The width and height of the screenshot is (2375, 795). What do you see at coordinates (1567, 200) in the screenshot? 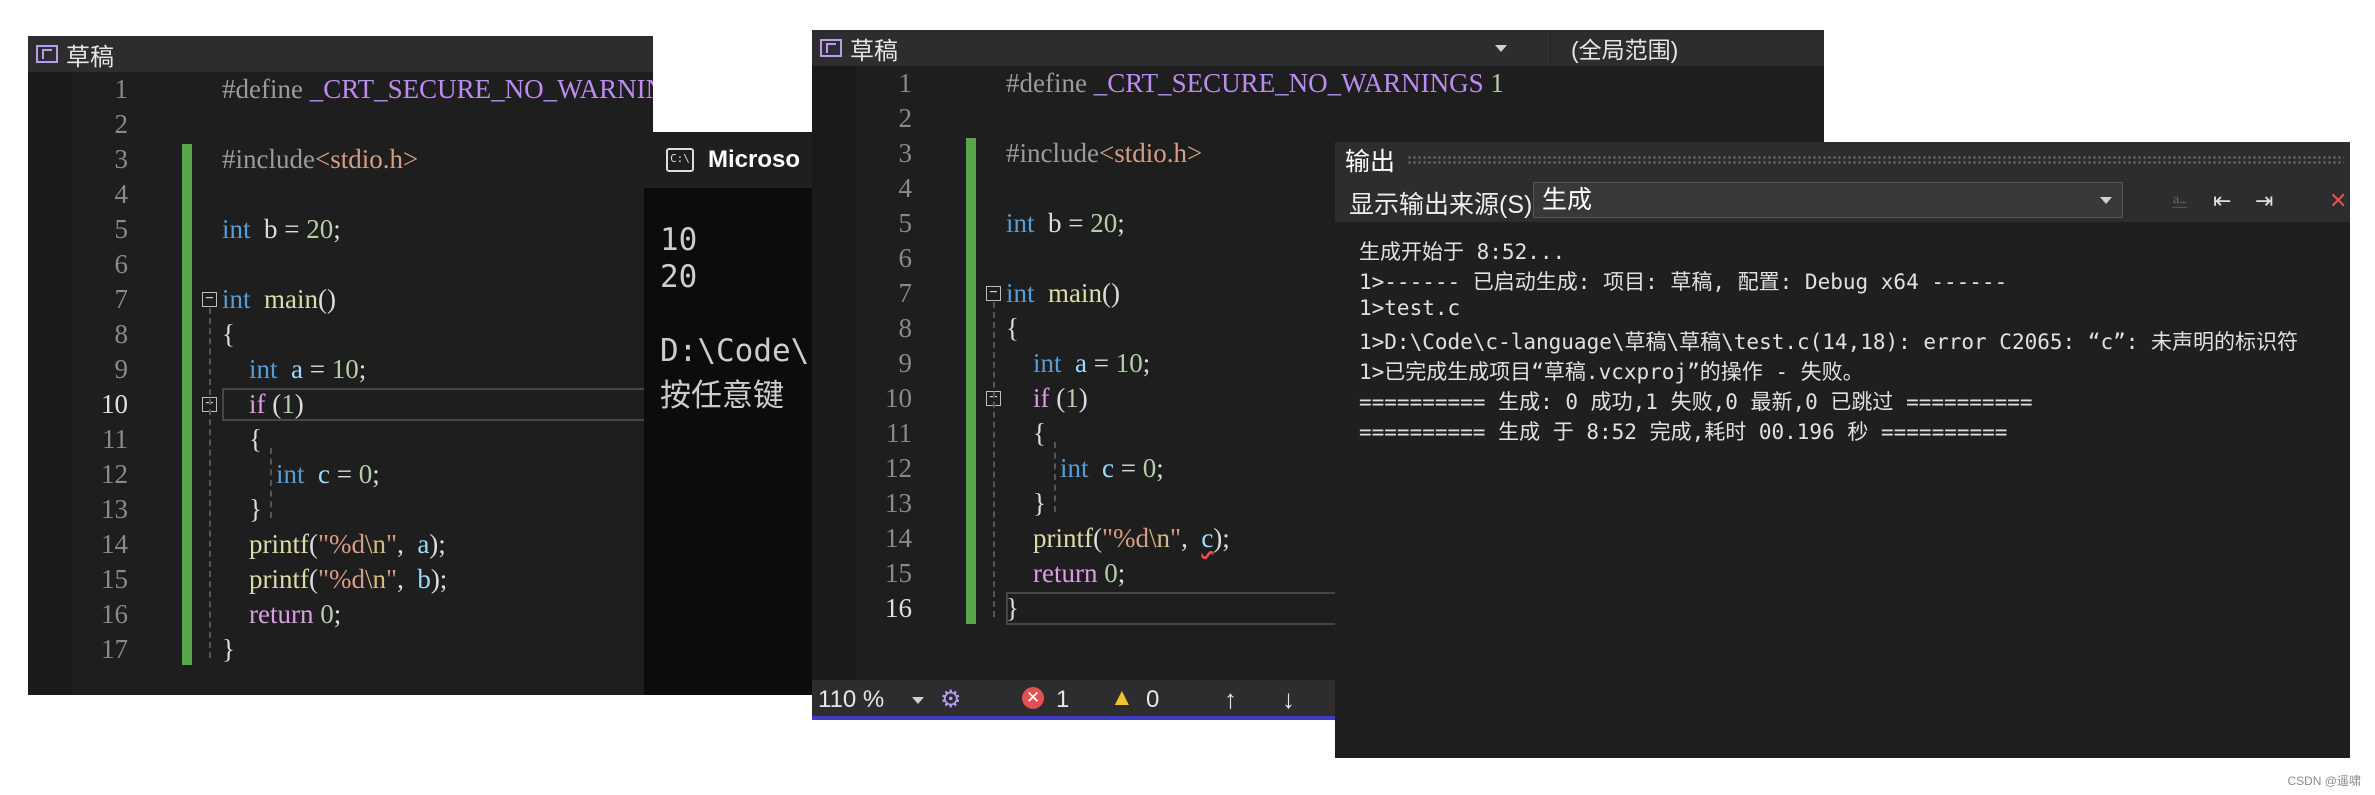
I see `output-source-value: 生成` at bounding box center [1567, 200].